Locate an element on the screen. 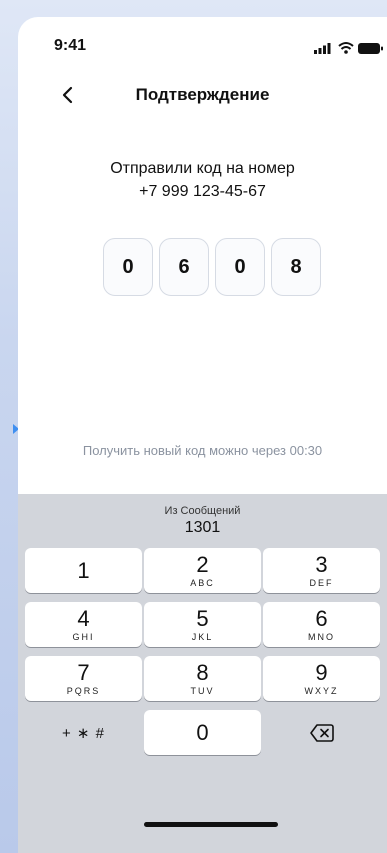  status-bar: 9:41 is located at coordinates (202, 43).